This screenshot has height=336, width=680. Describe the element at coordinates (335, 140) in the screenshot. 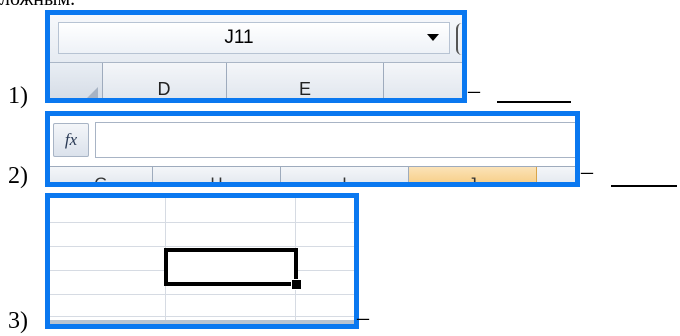

I see `formula-input` at that location.